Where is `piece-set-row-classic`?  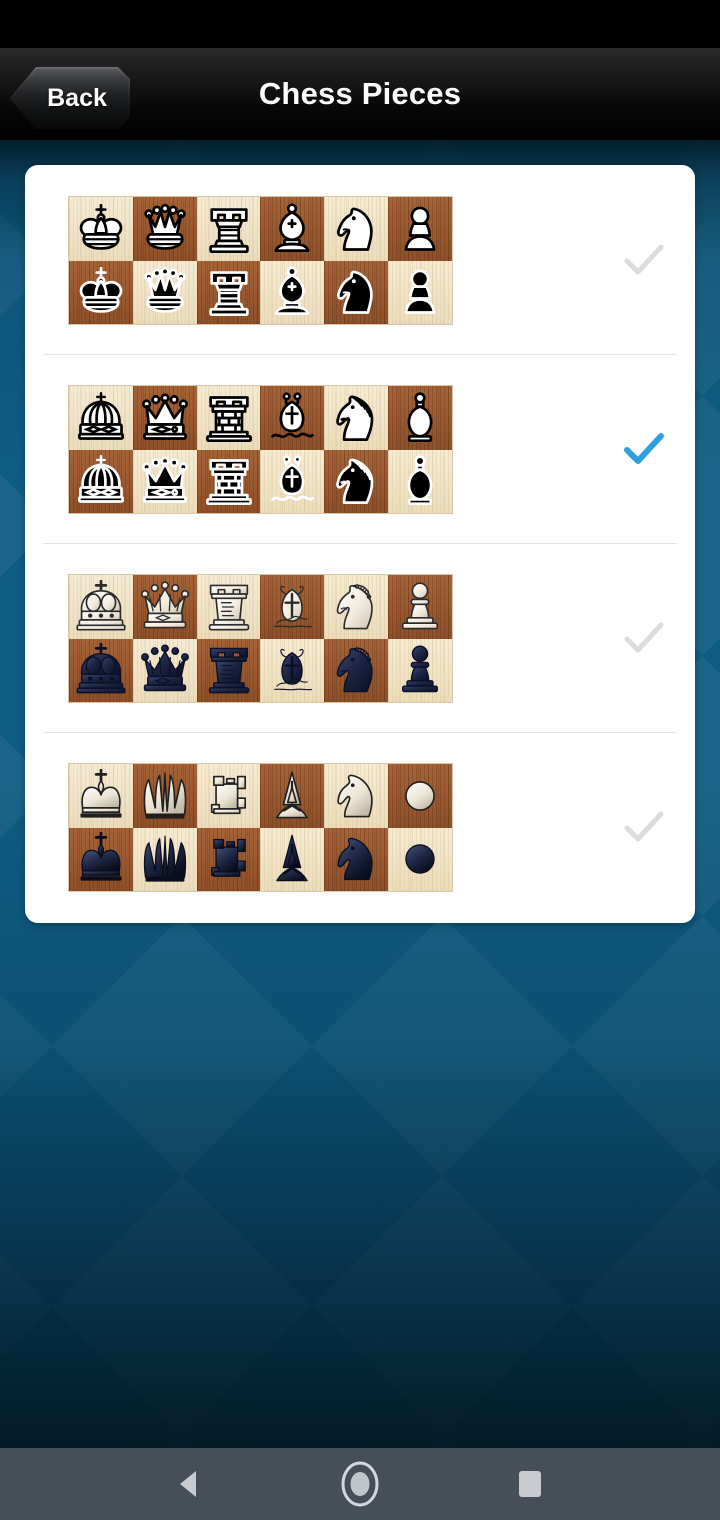
piece-set-row-classic is located at coordinates (360, 259).